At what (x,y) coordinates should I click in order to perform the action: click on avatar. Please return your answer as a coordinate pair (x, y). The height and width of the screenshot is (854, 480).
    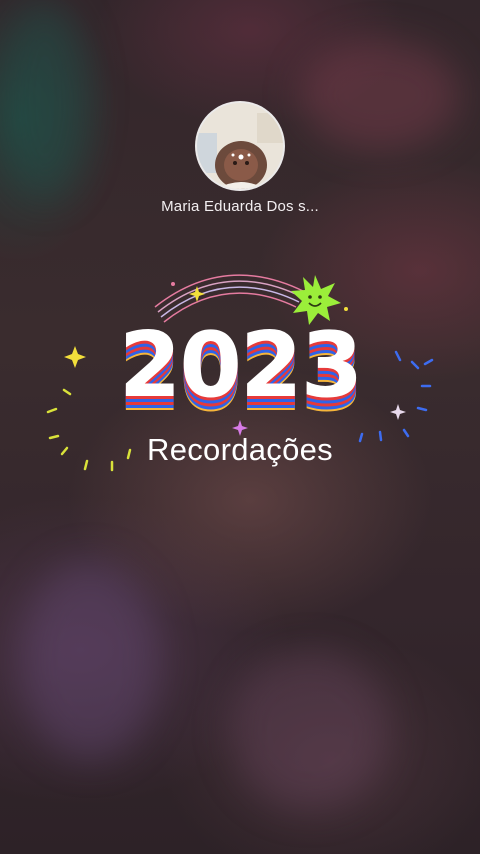
    Looking at the image, I should click on (240, 146).